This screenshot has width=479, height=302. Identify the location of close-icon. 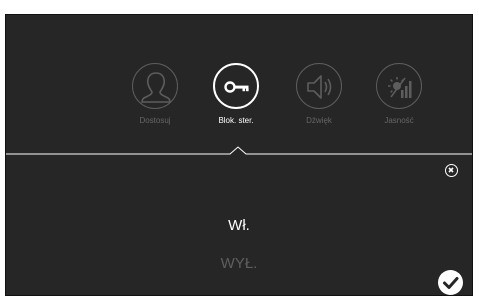
(451, 170).